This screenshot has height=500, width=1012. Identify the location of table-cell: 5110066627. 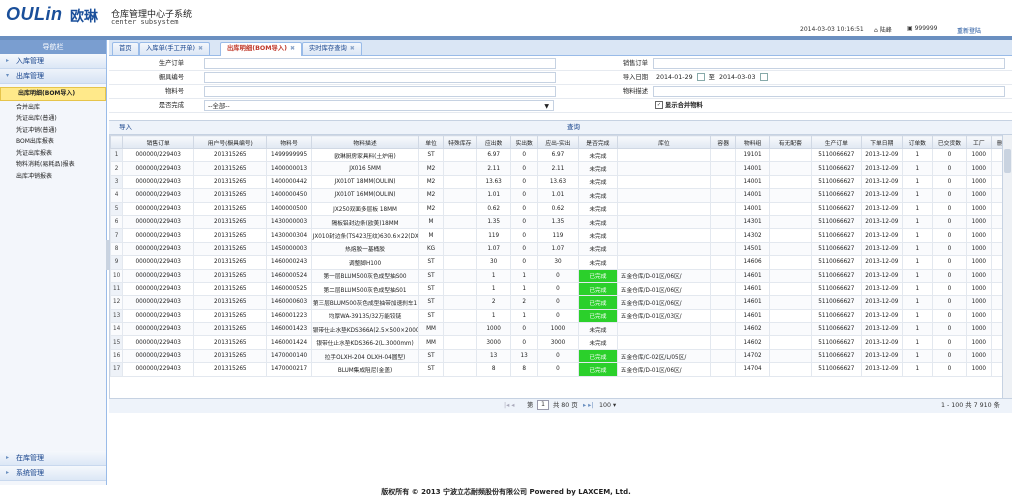
(836, 155).